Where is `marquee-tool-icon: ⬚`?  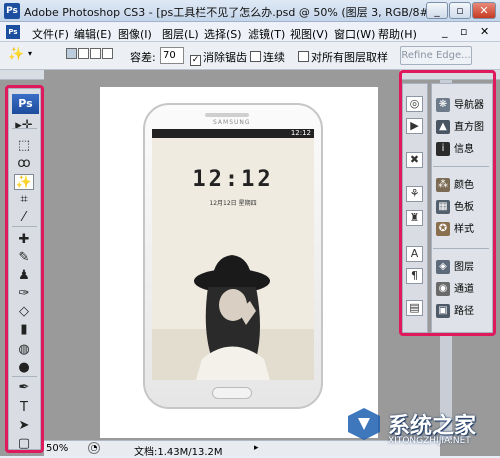 marquee-tool-icon: ⬚ is located at coordinates (24, 146).